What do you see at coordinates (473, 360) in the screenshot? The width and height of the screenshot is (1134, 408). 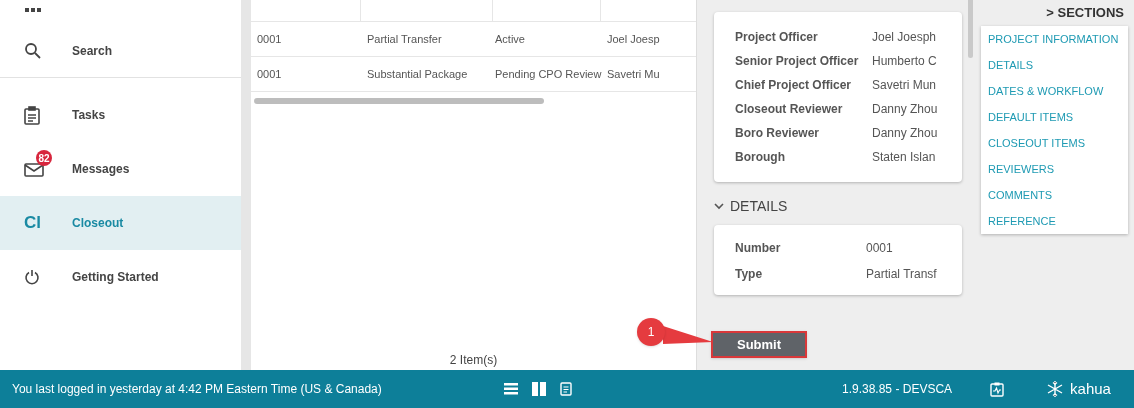 I see `item-count: 2 Item(s)` at bounding box center [473, 360].